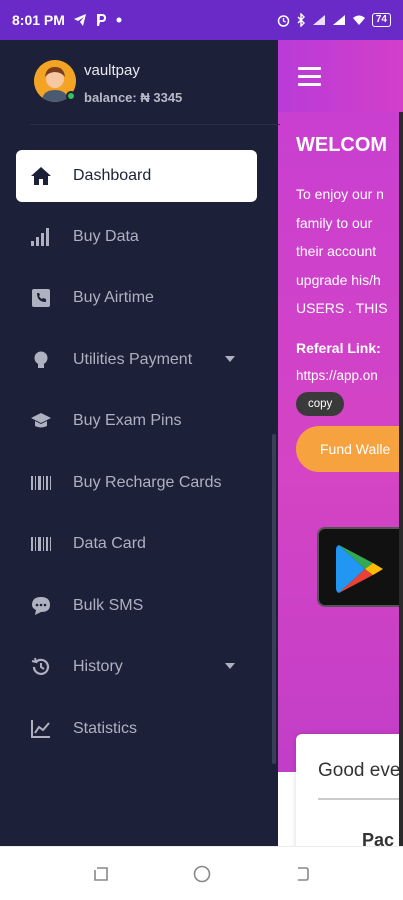  What do you see at coordinates (108, 605) in the screenshot?
I see `sidebar-item-label: Bulk SMS` at bounding box center [108, 605].